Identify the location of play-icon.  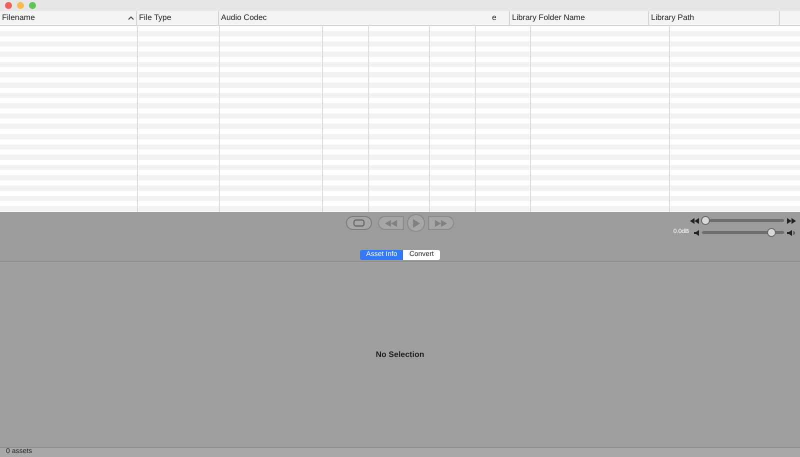
(416, 223).